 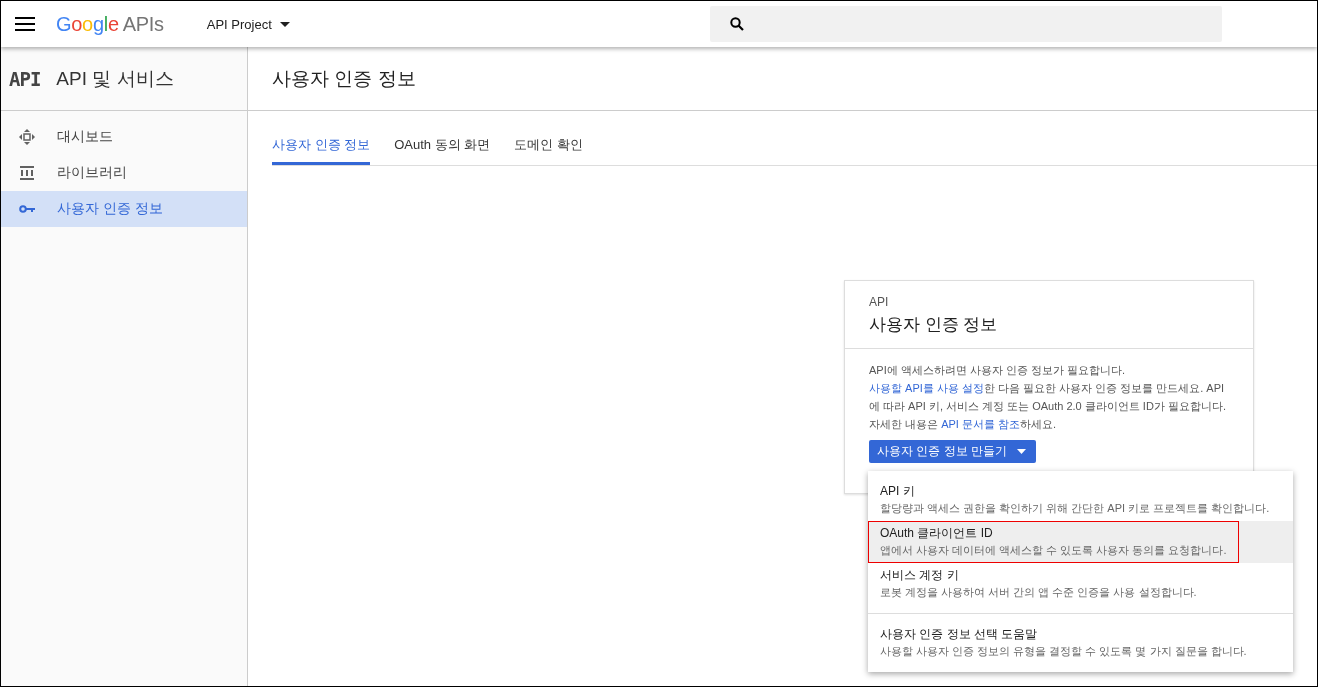 What do you see at coordinates (1053, 550) in the screenshot?
I see `menu-item-description: 앱에서 사용자 데이터에 액세스할 수 있도록 사용자 동의를 요청합니다.` at bounding box center [1053, 550].